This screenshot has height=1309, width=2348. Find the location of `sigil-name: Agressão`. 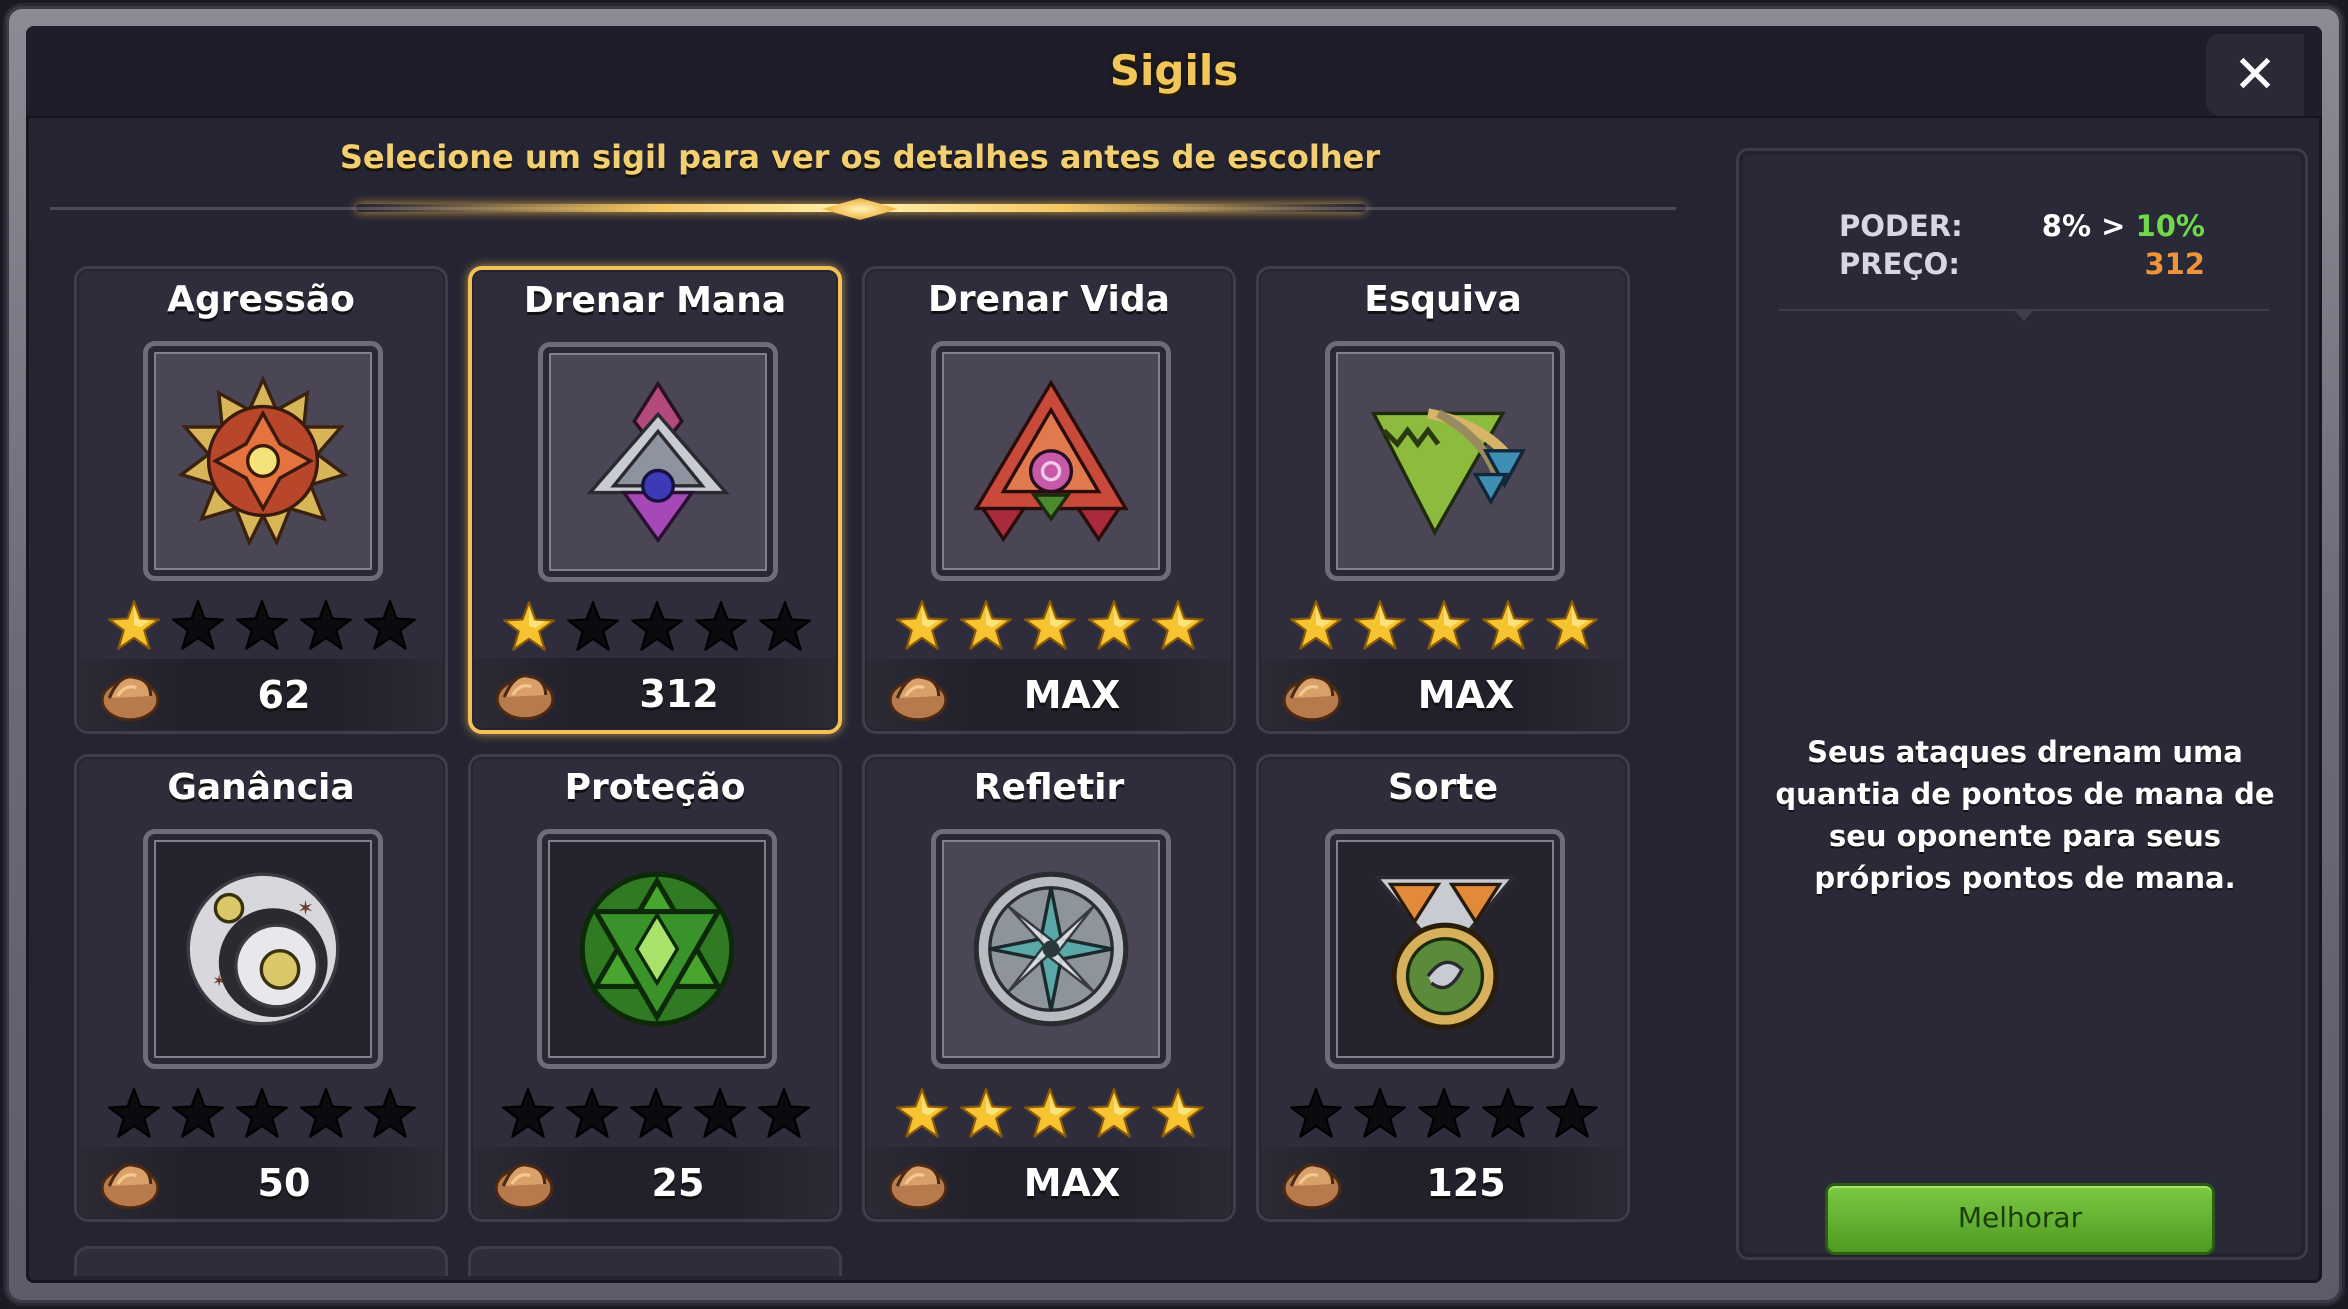

sigil-name: Agressão is located at coordinates (261, 299).